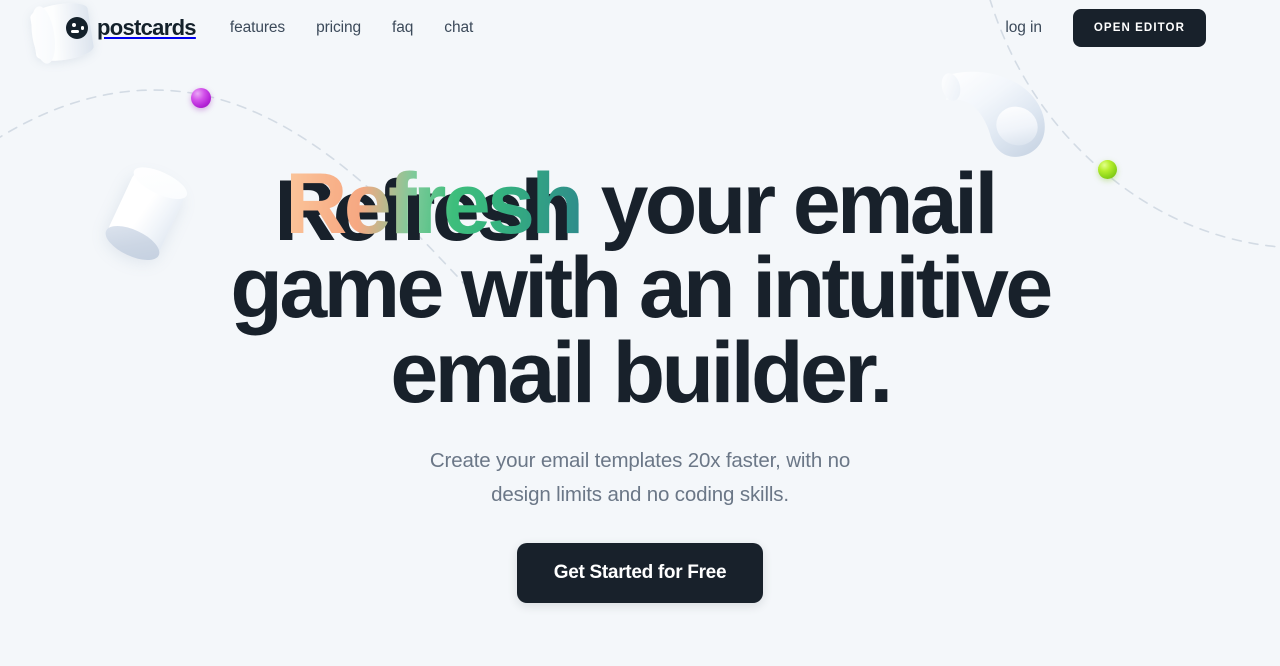  I want to click on subheadline-line-2: design limits and no coding skills., so click(640, 495).